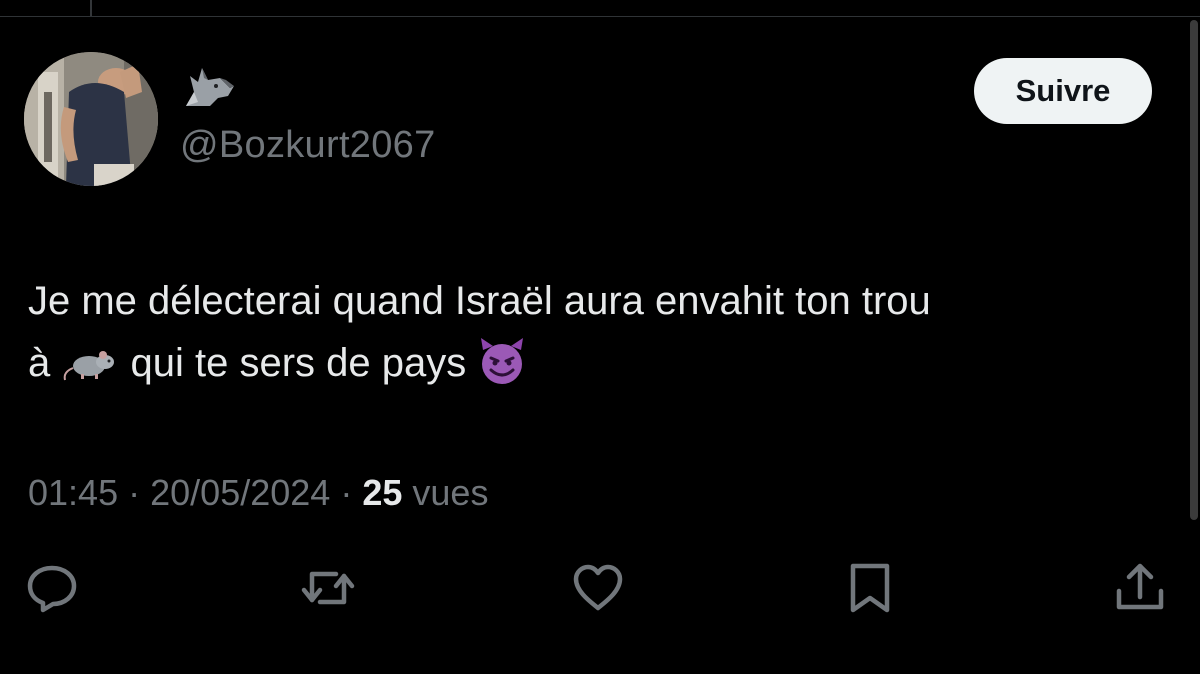  Describe the element at coordinates (208, 86) in the screenshot. I see `wolf-icon` at that location.